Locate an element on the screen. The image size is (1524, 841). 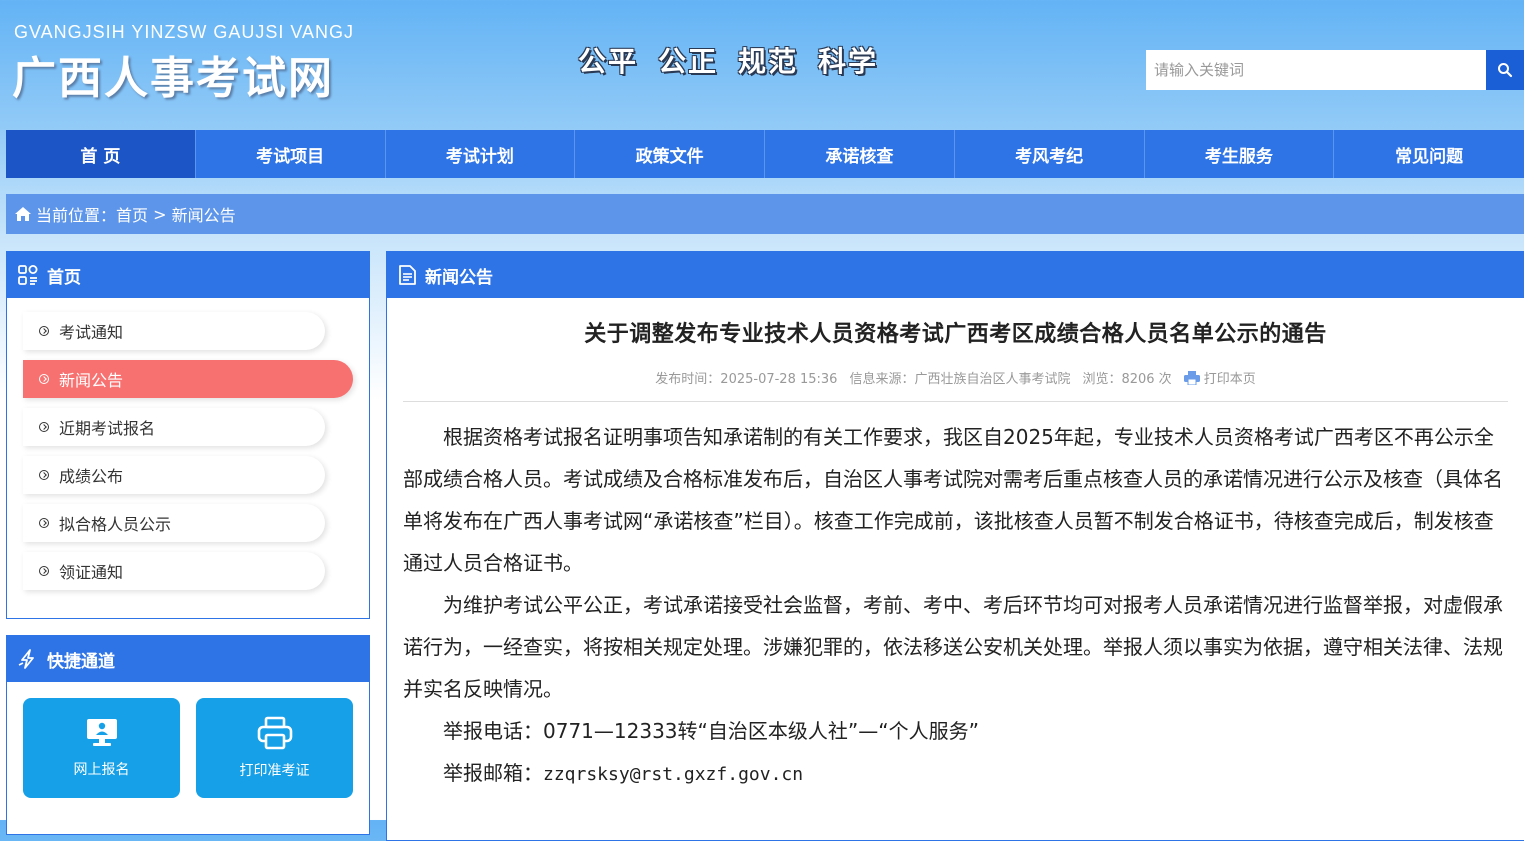
computer-user-icon is located at coordinates (101, 732).